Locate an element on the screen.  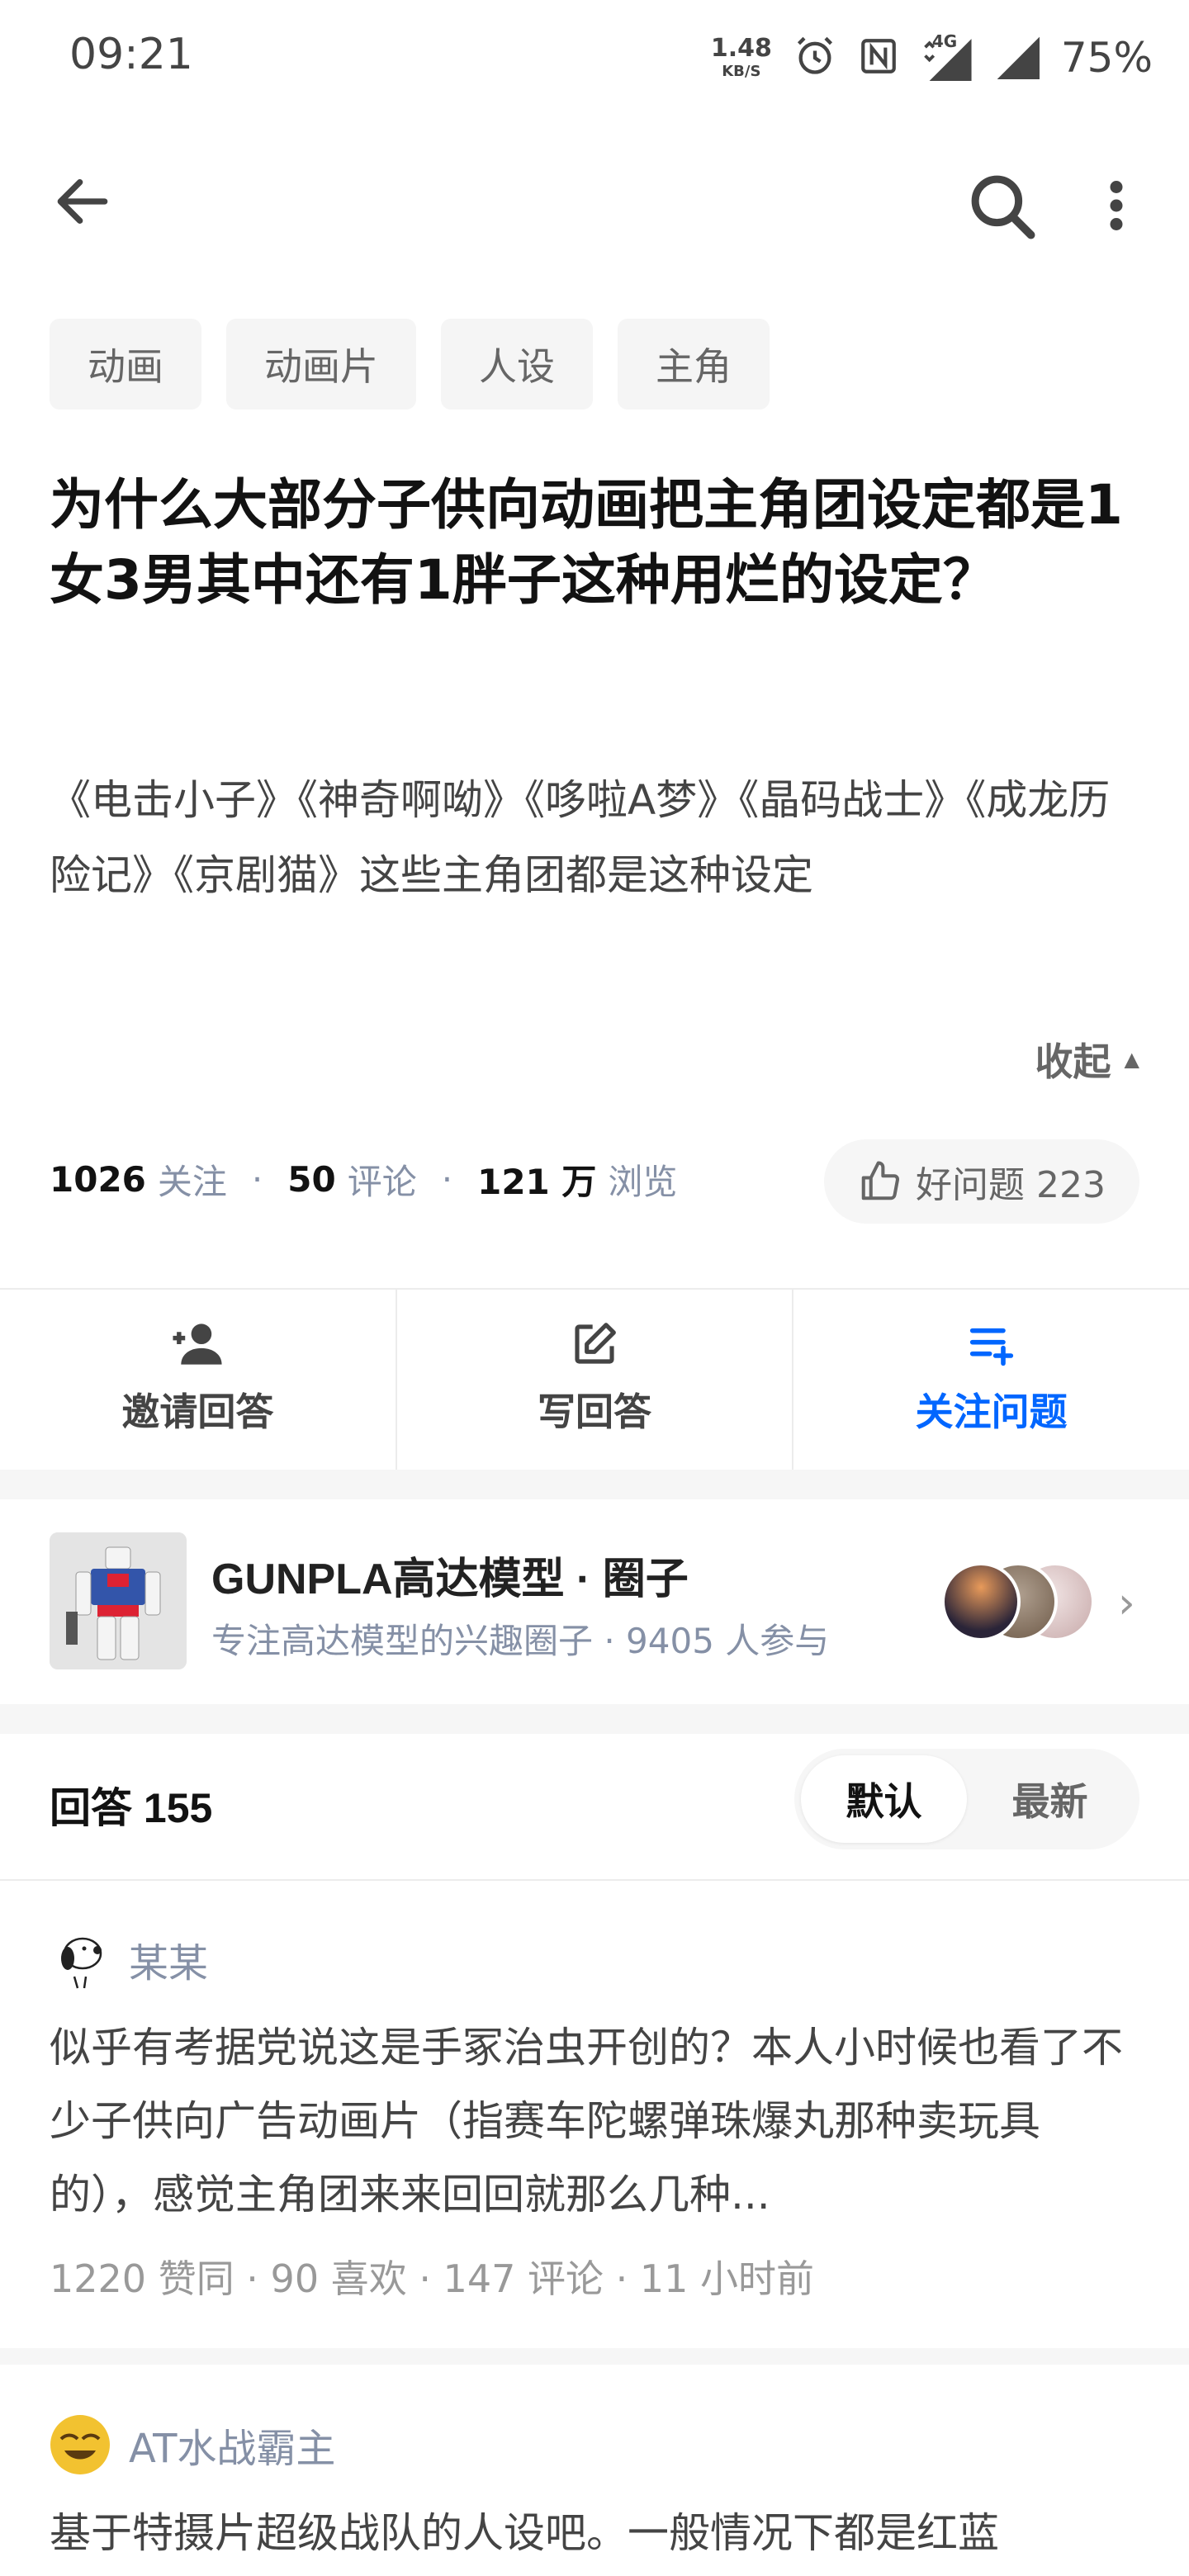
status-icons: 1.48 KB/S 4G 75% is located at coordinates (932, 58).